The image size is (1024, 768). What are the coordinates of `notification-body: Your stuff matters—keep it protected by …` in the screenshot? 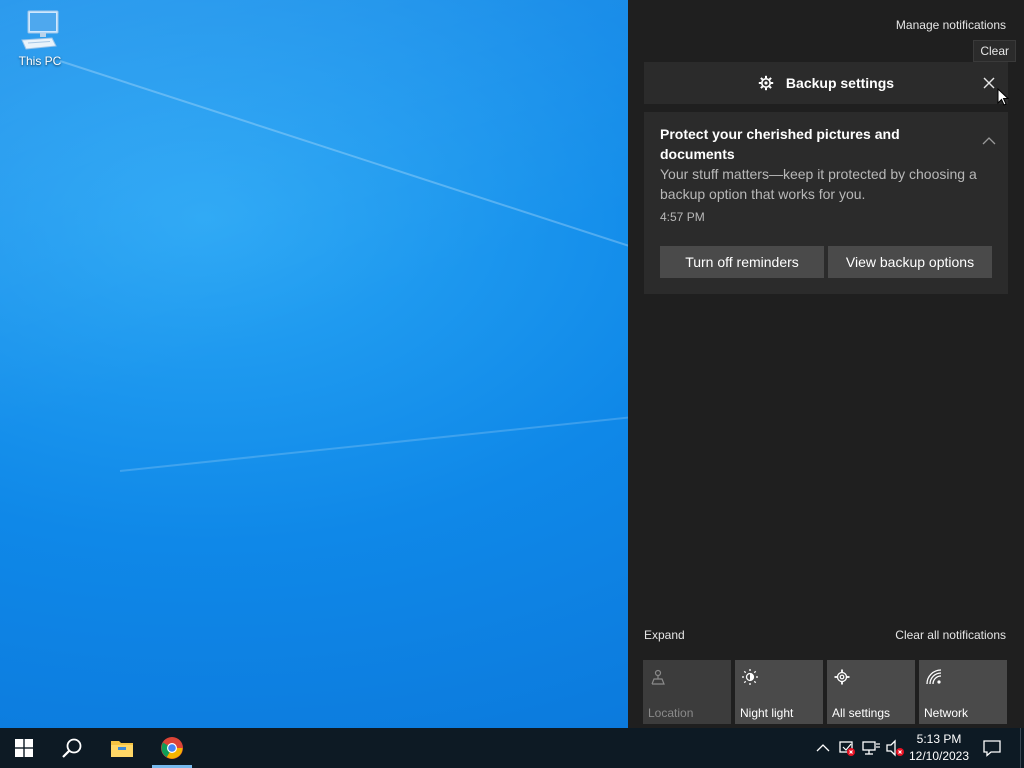 It's located at (818, 184).